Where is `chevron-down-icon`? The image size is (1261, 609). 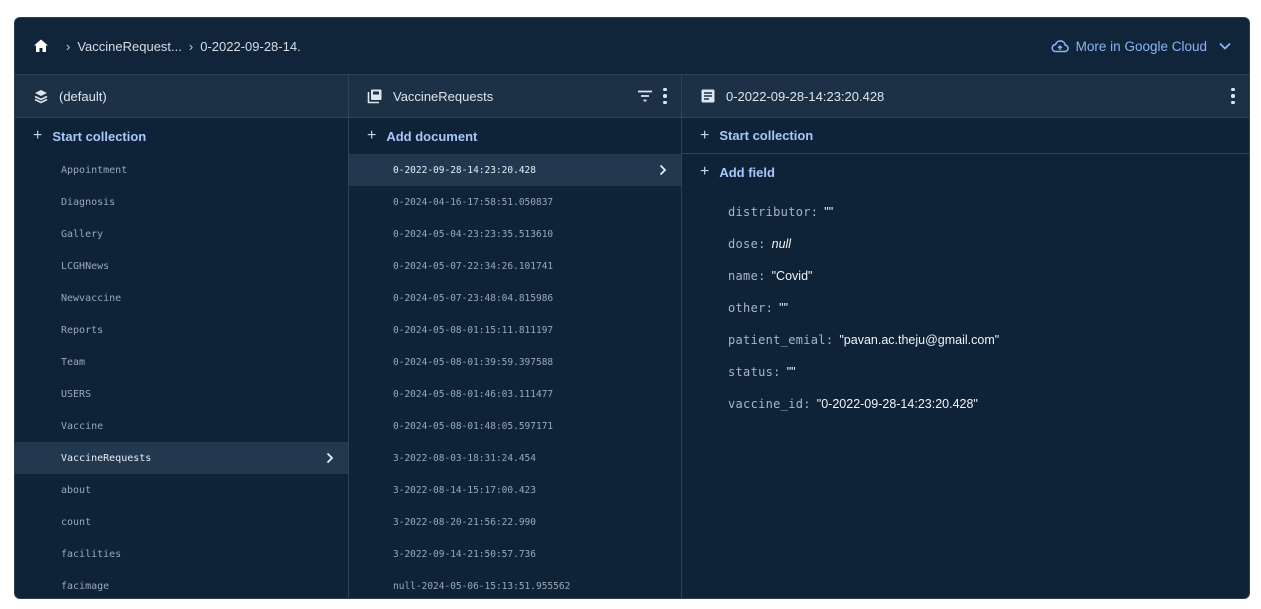 chevron-down-icon is located at coordinates (1225, 46).